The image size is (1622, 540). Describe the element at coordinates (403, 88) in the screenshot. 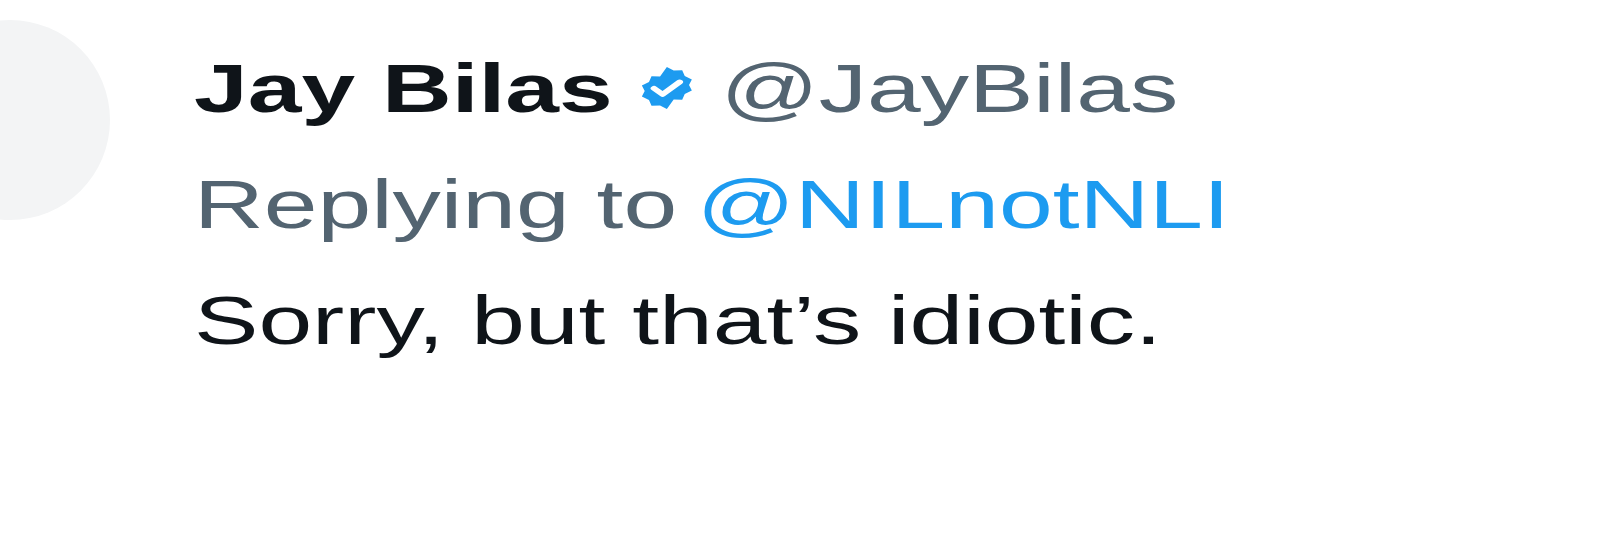

I see `user-name: Jay Bilas` at that location.